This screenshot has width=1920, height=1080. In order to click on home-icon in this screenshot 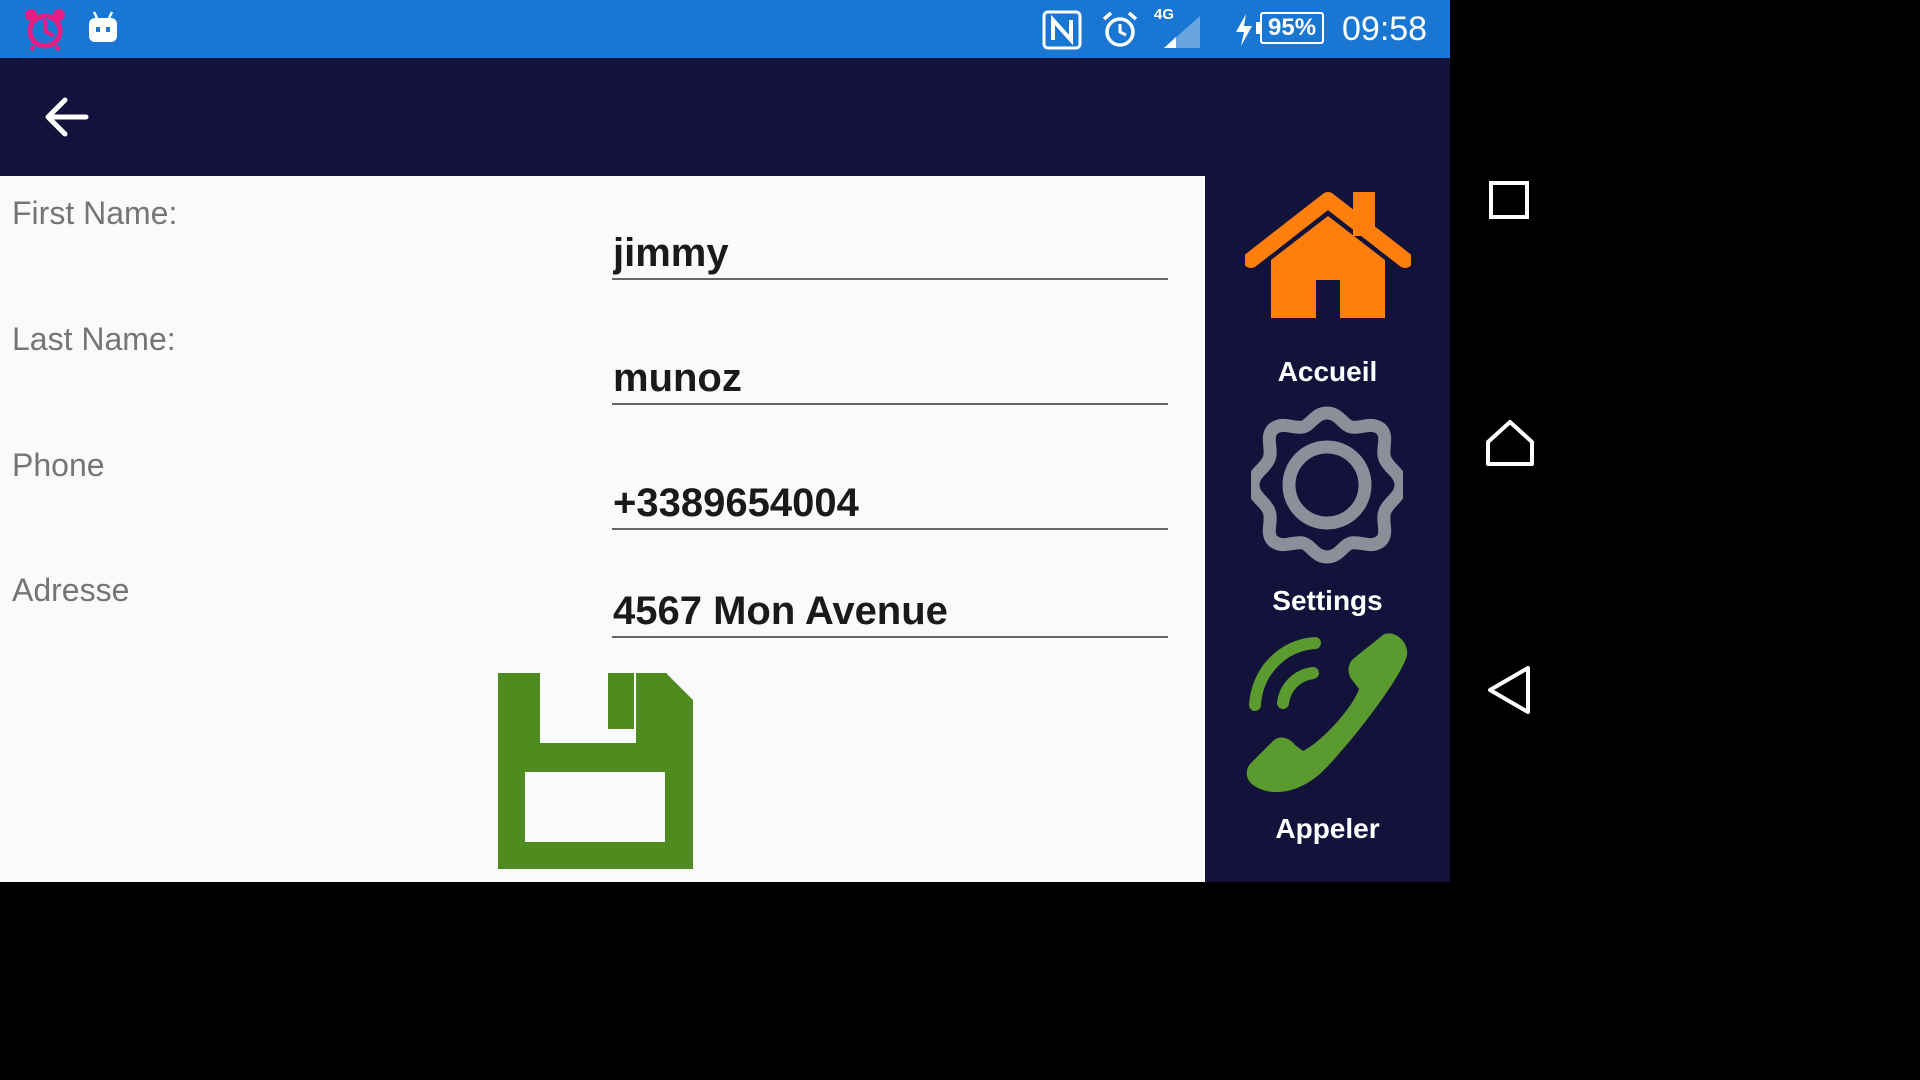, I will do `click(1328, 255)`.